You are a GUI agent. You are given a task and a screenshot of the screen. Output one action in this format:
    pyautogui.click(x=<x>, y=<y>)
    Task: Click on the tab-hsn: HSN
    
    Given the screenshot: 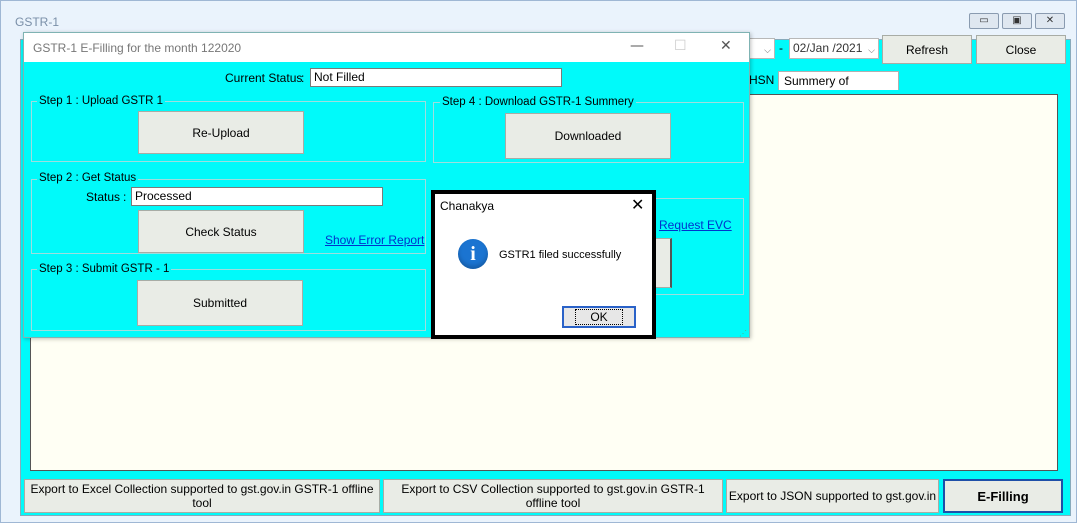 What is the action you would take?
    pyautogui.click(x=761, y=80)
    